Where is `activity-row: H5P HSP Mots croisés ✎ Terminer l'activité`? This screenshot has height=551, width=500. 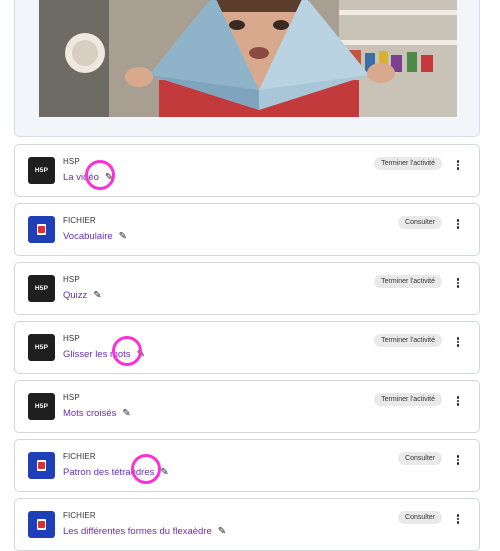 activity-row: H5P HSP Mots croisés ✎ Terminer l'activité is located at coordinates (247, 406).